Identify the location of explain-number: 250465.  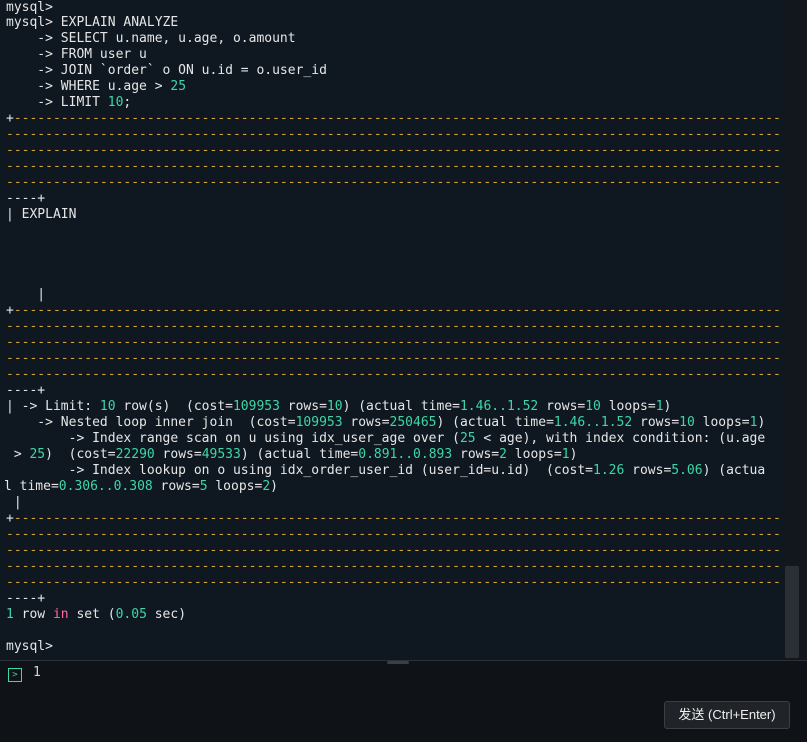
(413, 422).